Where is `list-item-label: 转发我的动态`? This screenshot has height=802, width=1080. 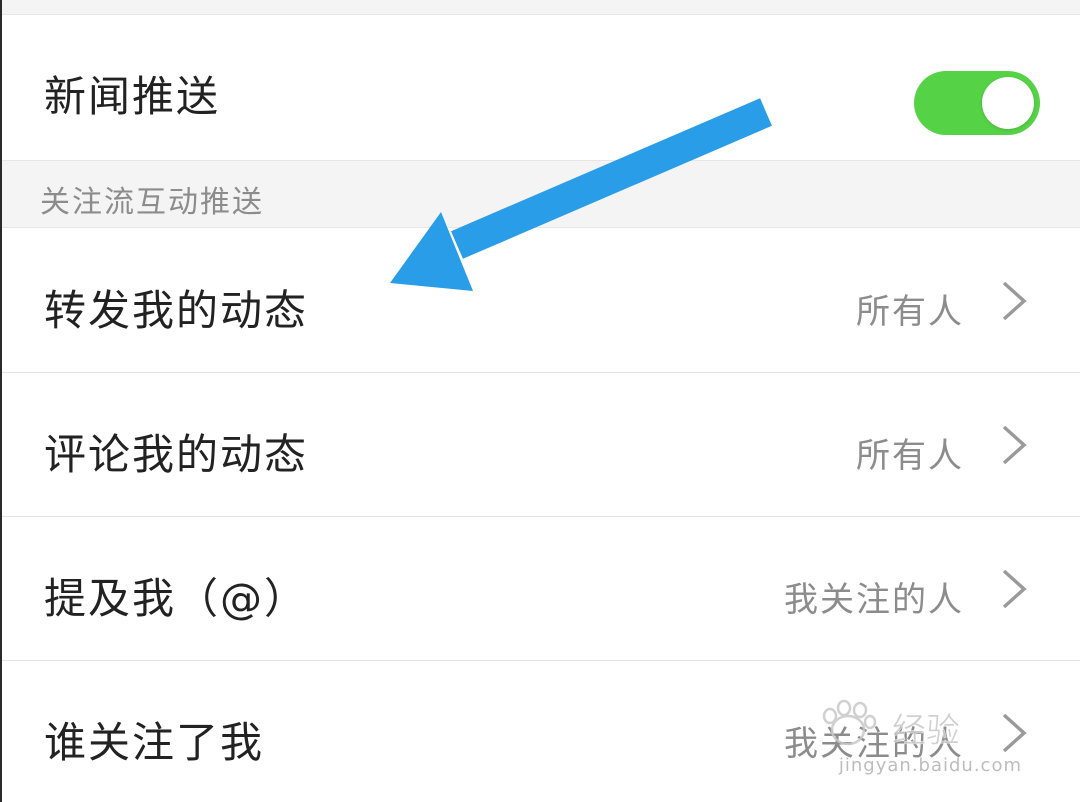
list-item-label: 转发我的动态 is located at coordinates (176, 310).